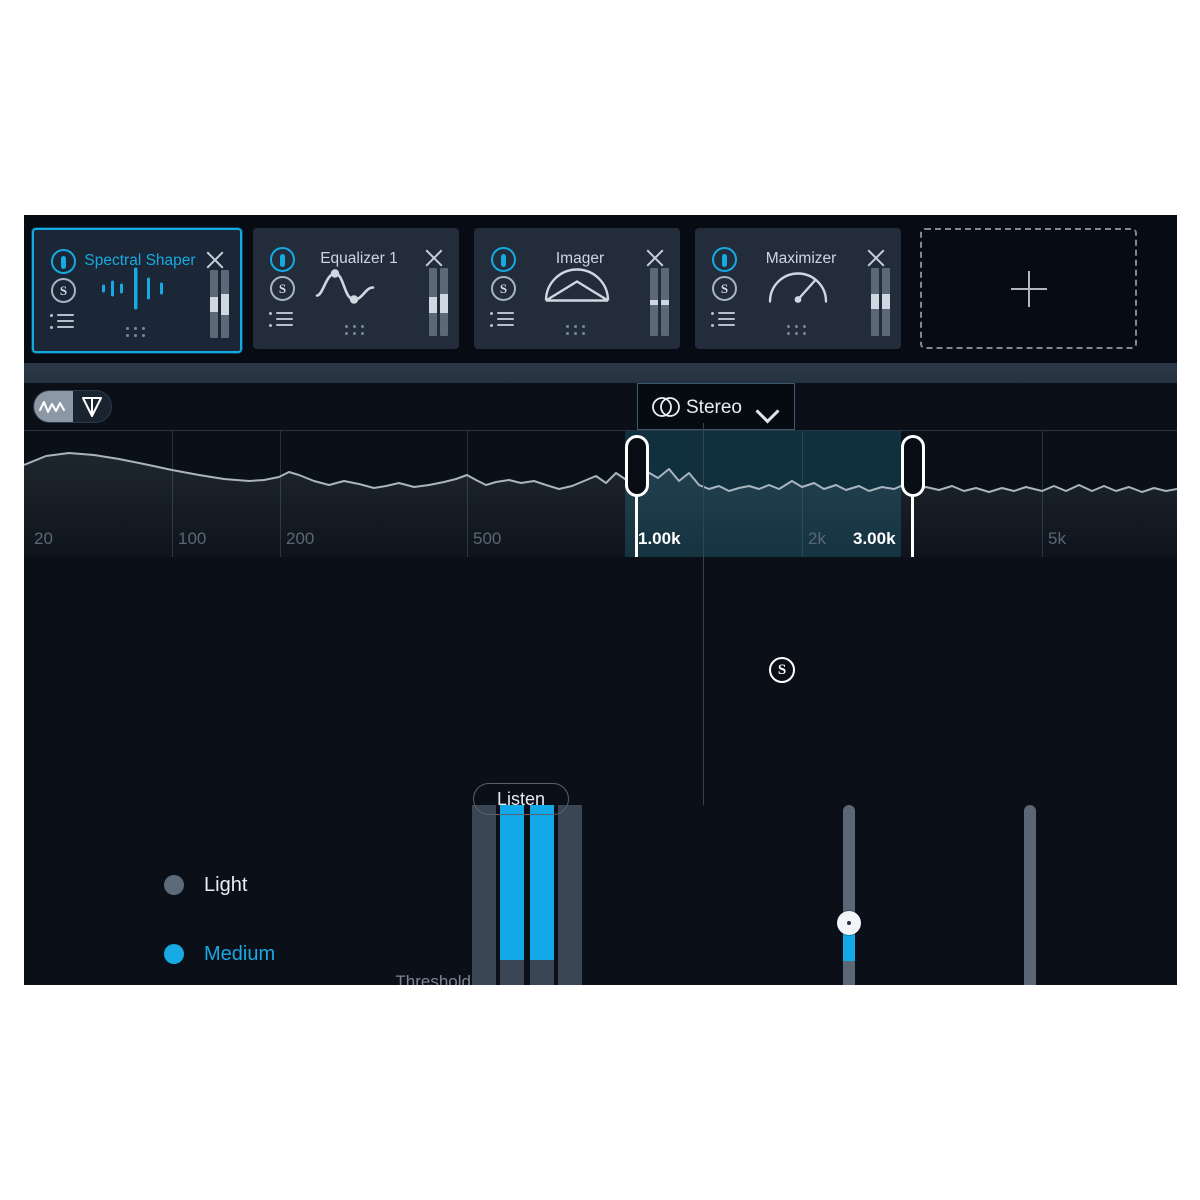 The height and width of the screenshot is (1200, 1200). I want to click on module-card-imager: S Imager, so click(577, 288).